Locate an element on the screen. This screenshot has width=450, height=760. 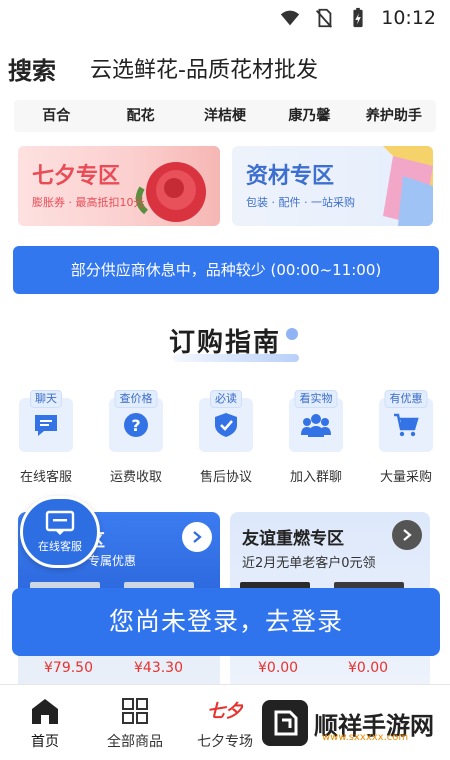
service-bulk-purchase-box: 有优惠 is located at coordinates (406, 421).